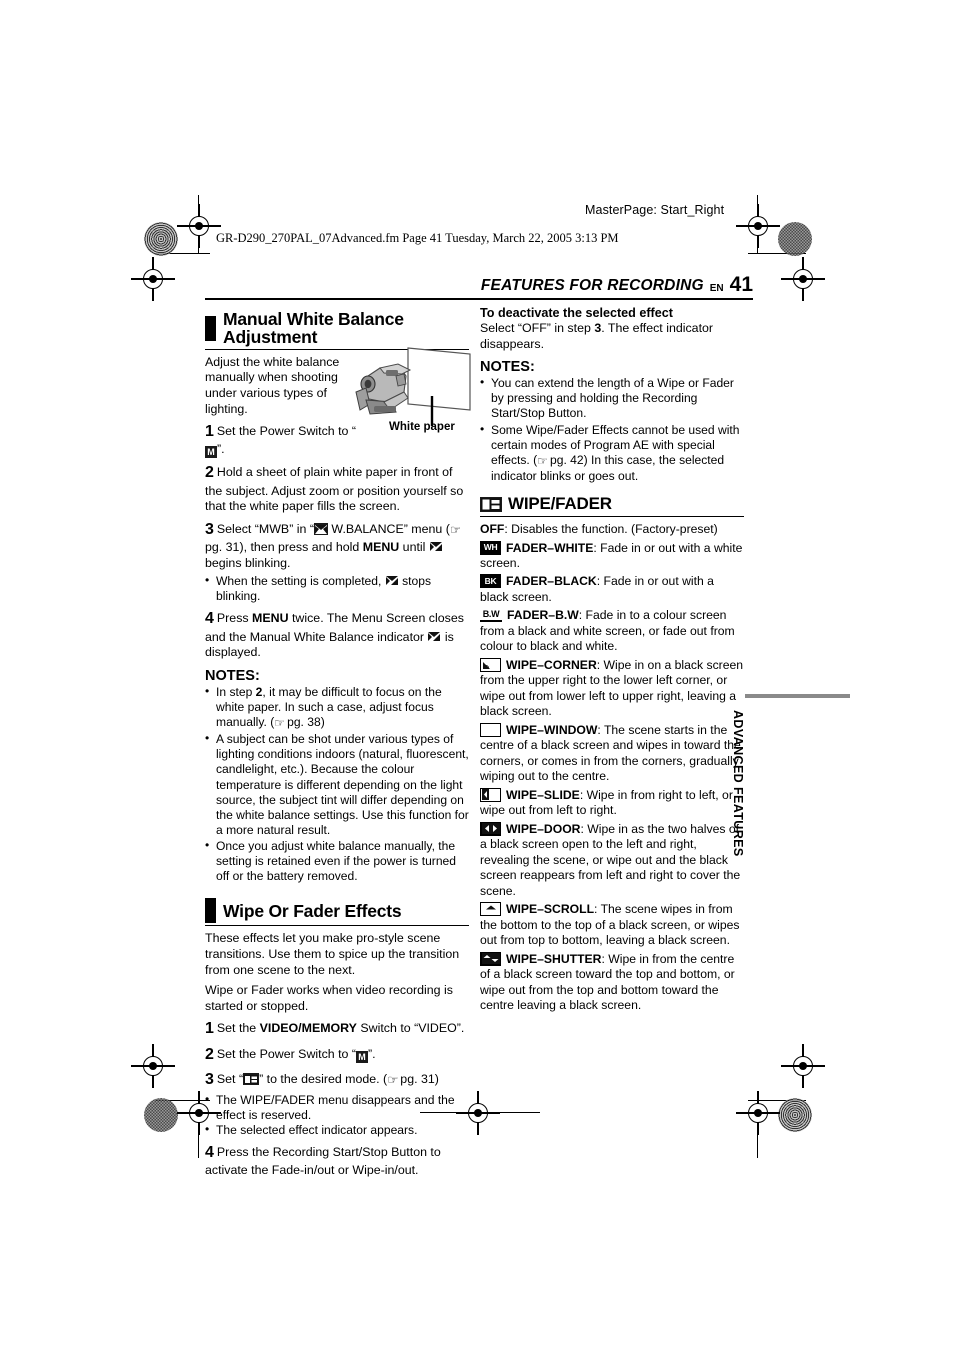 This screenshot has height=1351, width=954. I want to click on white-balance-menu-icon, so click(320, 528).